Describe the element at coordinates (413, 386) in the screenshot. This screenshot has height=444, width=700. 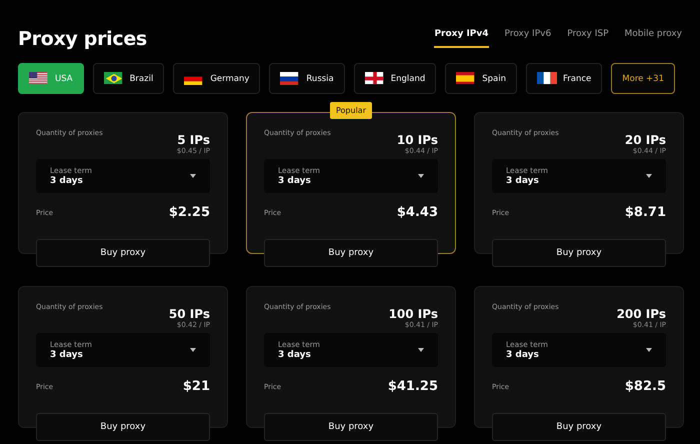
I see `price-value: $41.25` at that location.